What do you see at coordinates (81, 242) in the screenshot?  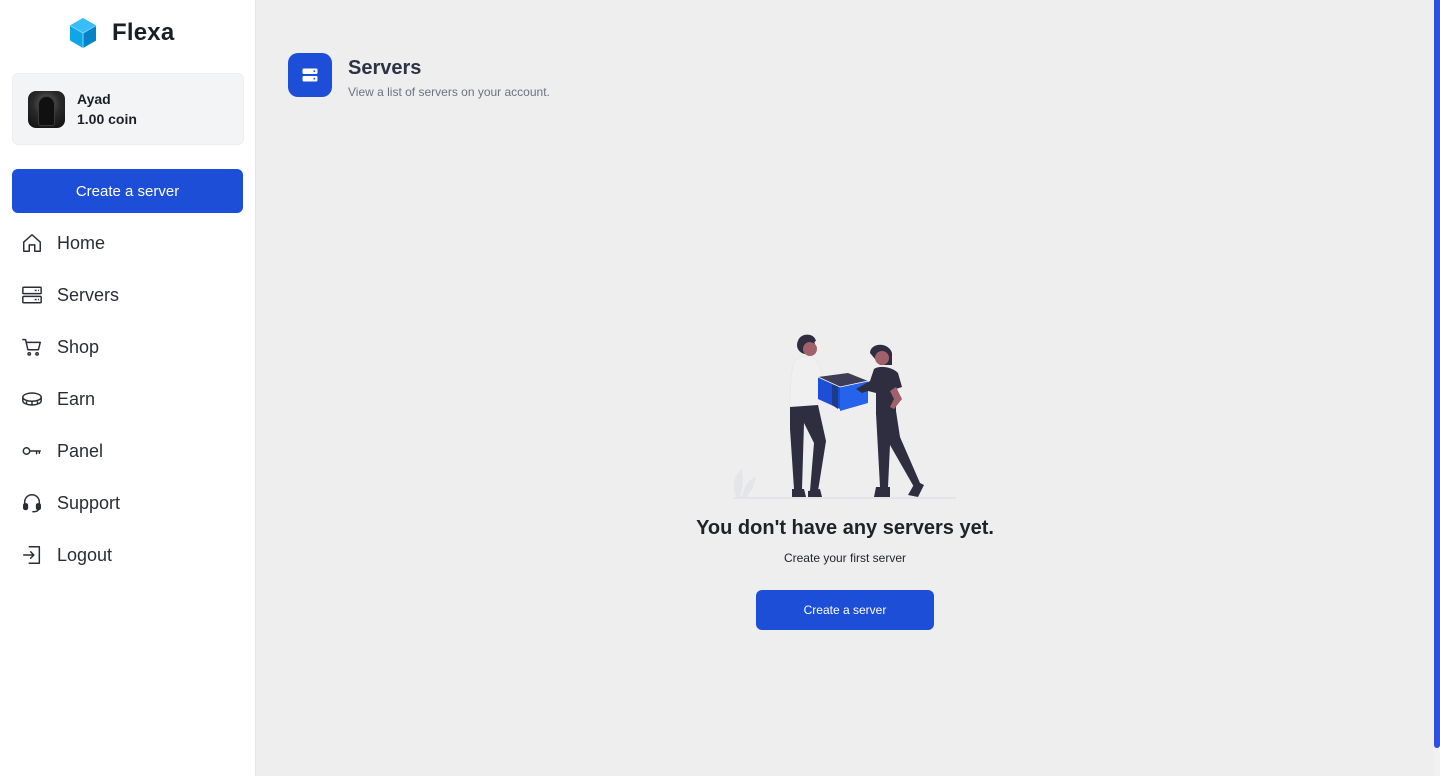 I see `sidebar-item-label: Home` at bounding box center [81, 242].